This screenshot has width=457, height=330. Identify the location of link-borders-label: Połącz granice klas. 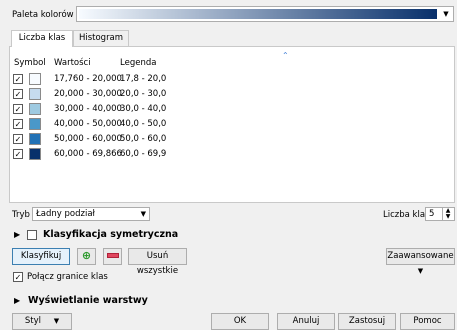
(67, 277).